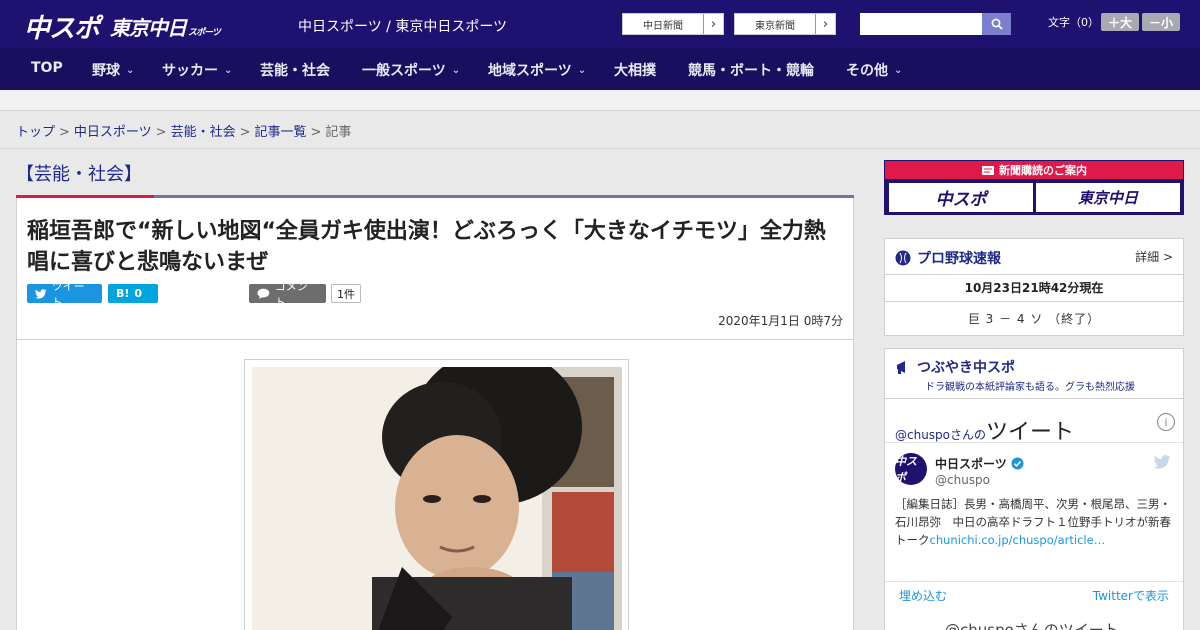  I want to click on avatar: 中スポ, so click(911, 469).